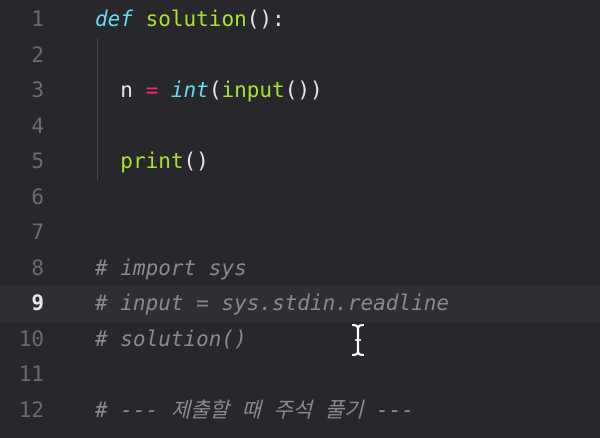  I want to click on code-token: input, so click(253, 90).